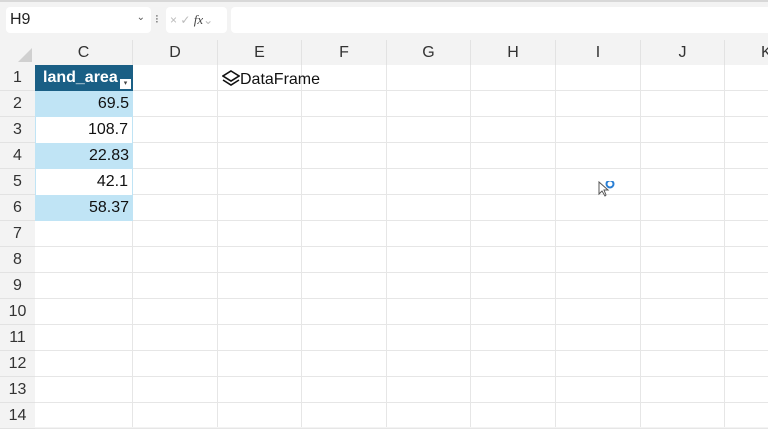 Image resolution: width=768 pixels, height=429 pixels. I want to click on row-header-8: 8, so click(17, 260).